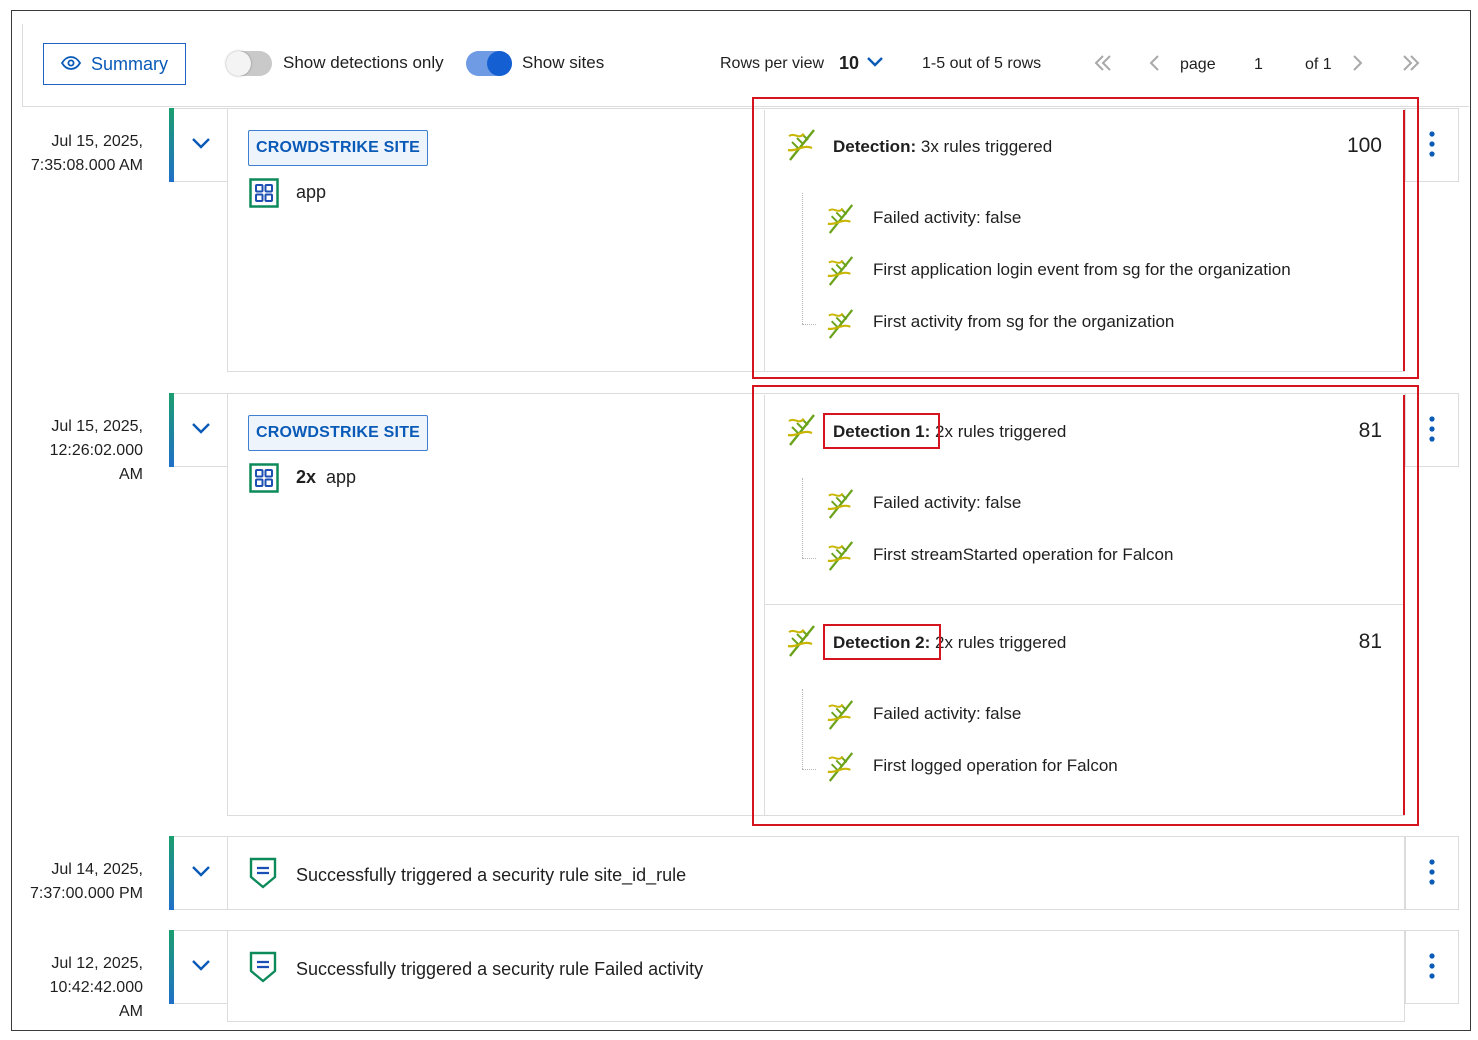 The height and width of the screenshot is (1040, 1478). Describe the element at coordinates (97, 869) in the screenshot. I see `date-line: Jul 14, 2025,` at that location.